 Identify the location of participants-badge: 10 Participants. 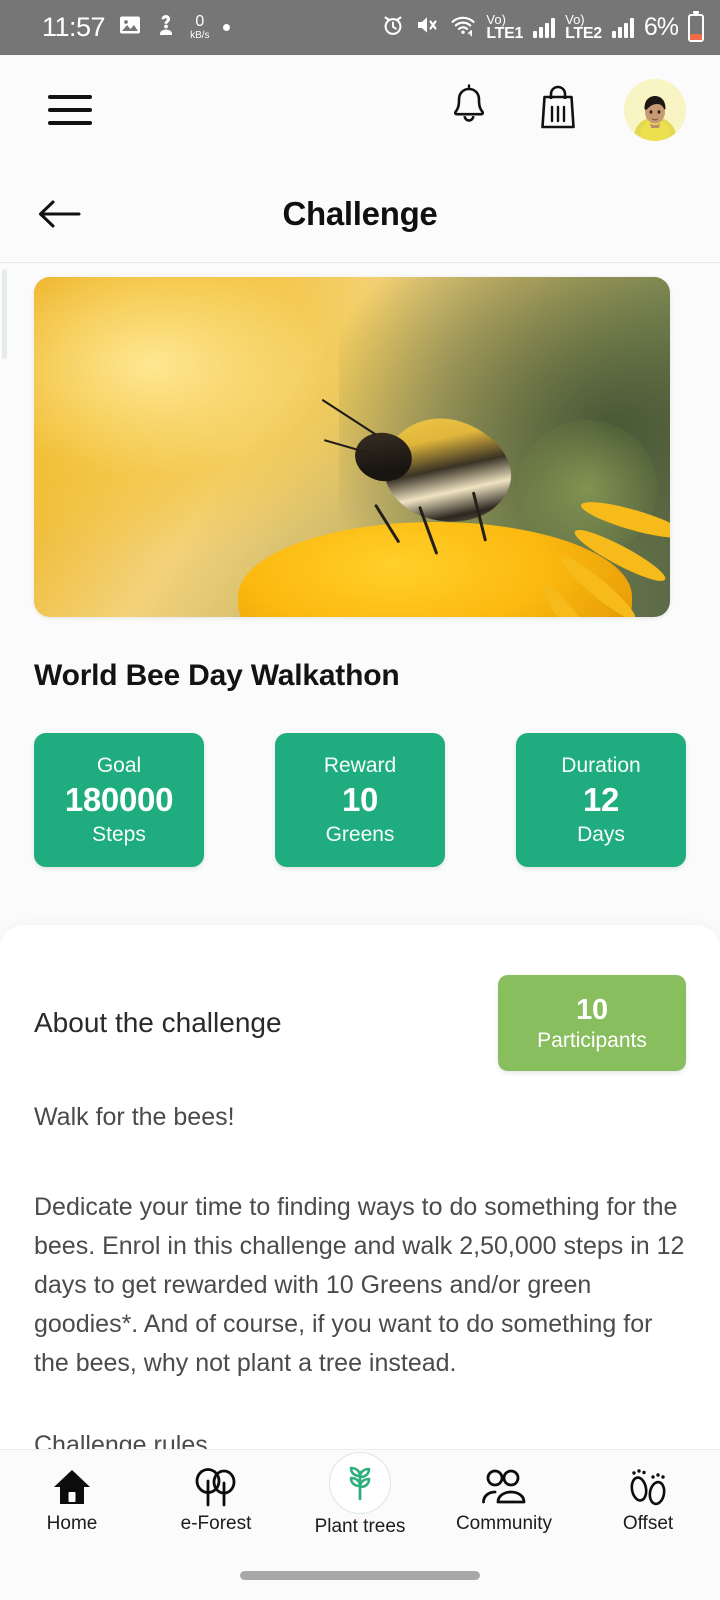
(592, 1023).